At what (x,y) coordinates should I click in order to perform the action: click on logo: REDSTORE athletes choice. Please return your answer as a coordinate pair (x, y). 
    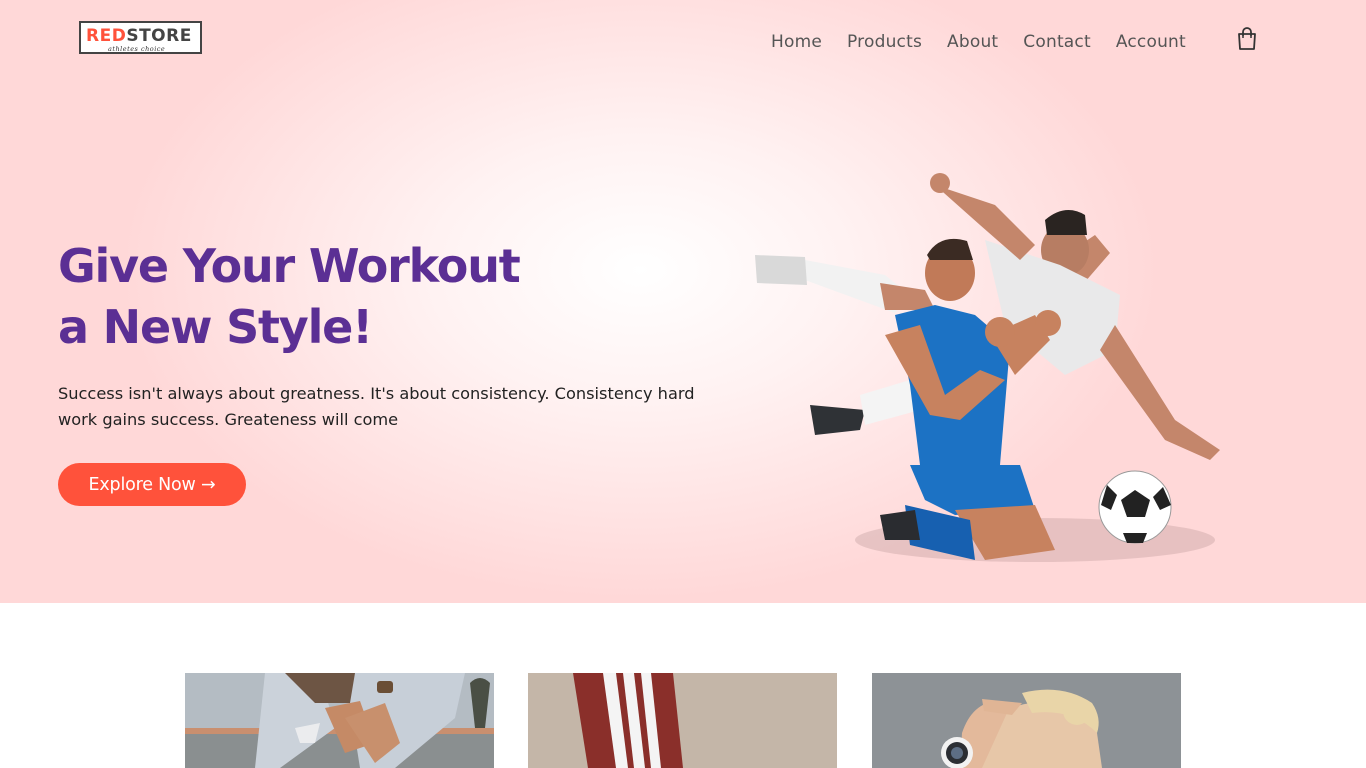
    Looking at the image, I should click on (140, 37).